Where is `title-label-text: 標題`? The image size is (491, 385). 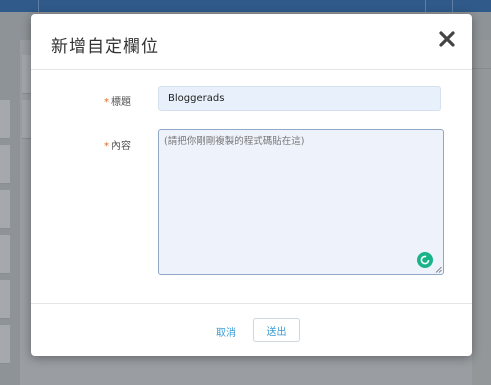 title-label-text: 標題 is located at coordinates (121, 102).